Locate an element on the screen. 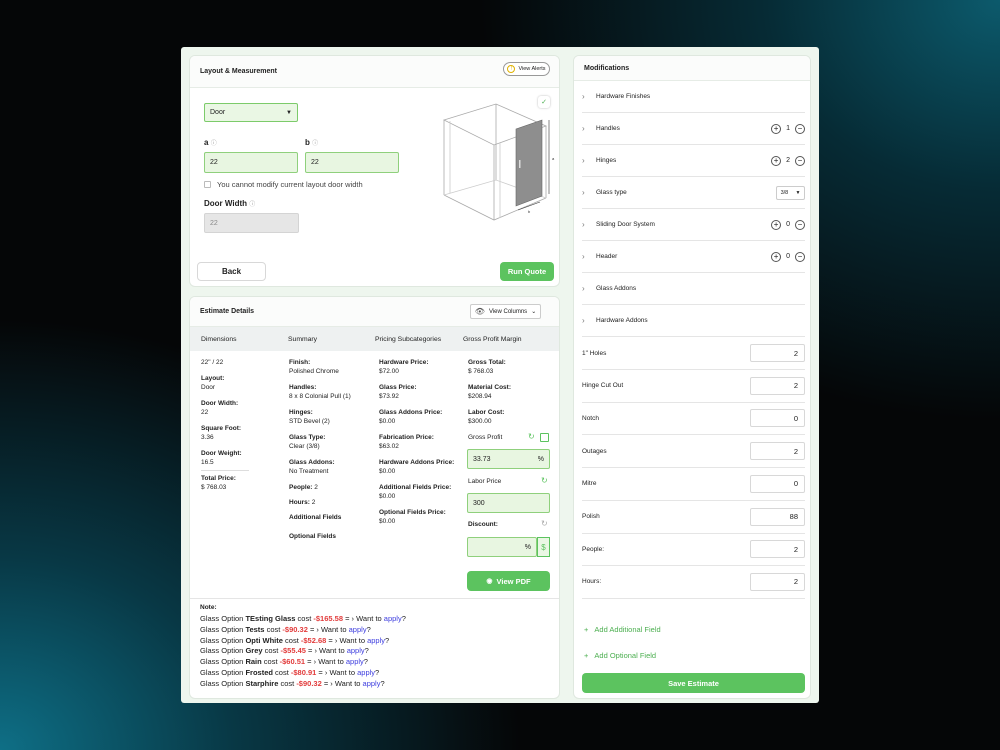 The height and width of the screenshot is (750, 1000). svg-text: a is located at coordinates (553, 158).